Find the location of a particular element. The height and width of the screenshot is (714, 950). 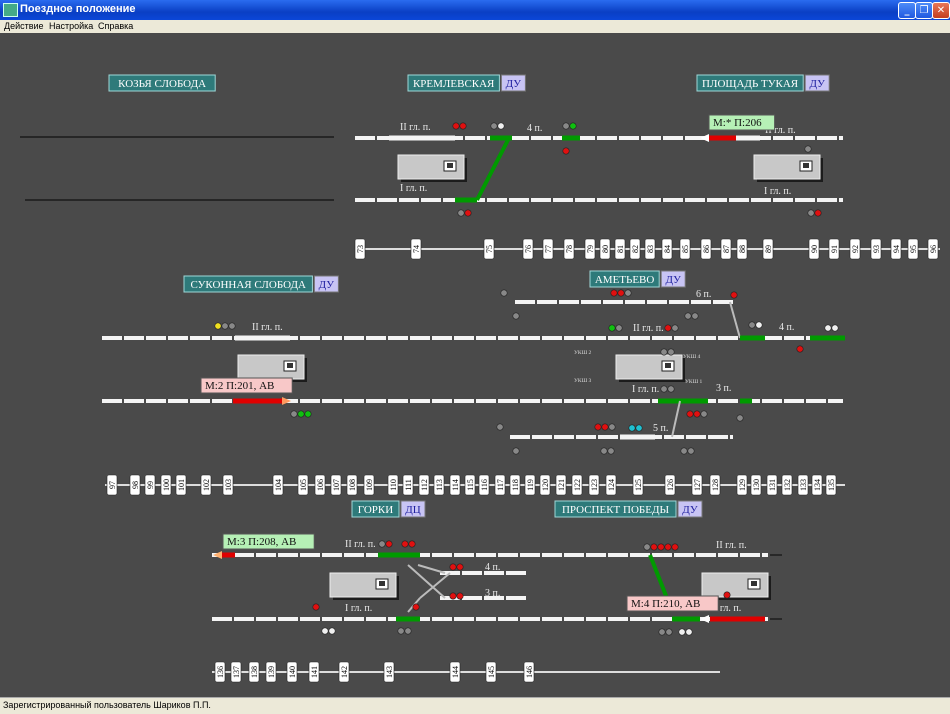

picket-marker: 138 is located at coordinates (254, 672).